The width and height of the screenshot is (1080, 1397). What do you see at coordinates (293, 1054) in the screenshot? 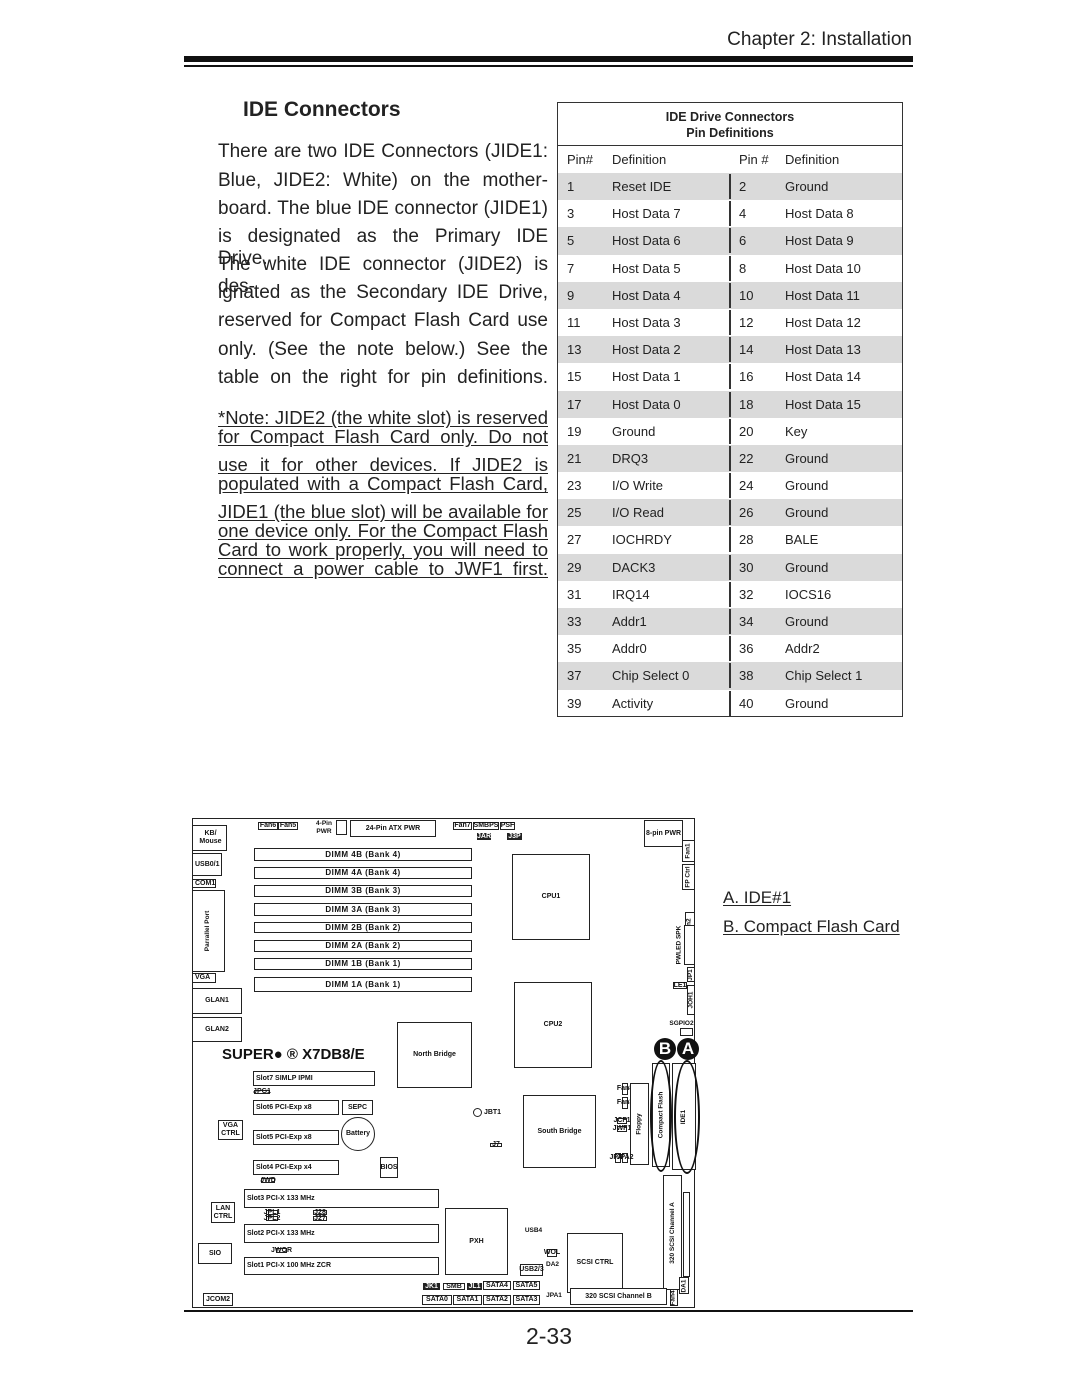
I see `board-brand-label: SUPER● ® X7DB8/E` at bounding box center [293, 1054].